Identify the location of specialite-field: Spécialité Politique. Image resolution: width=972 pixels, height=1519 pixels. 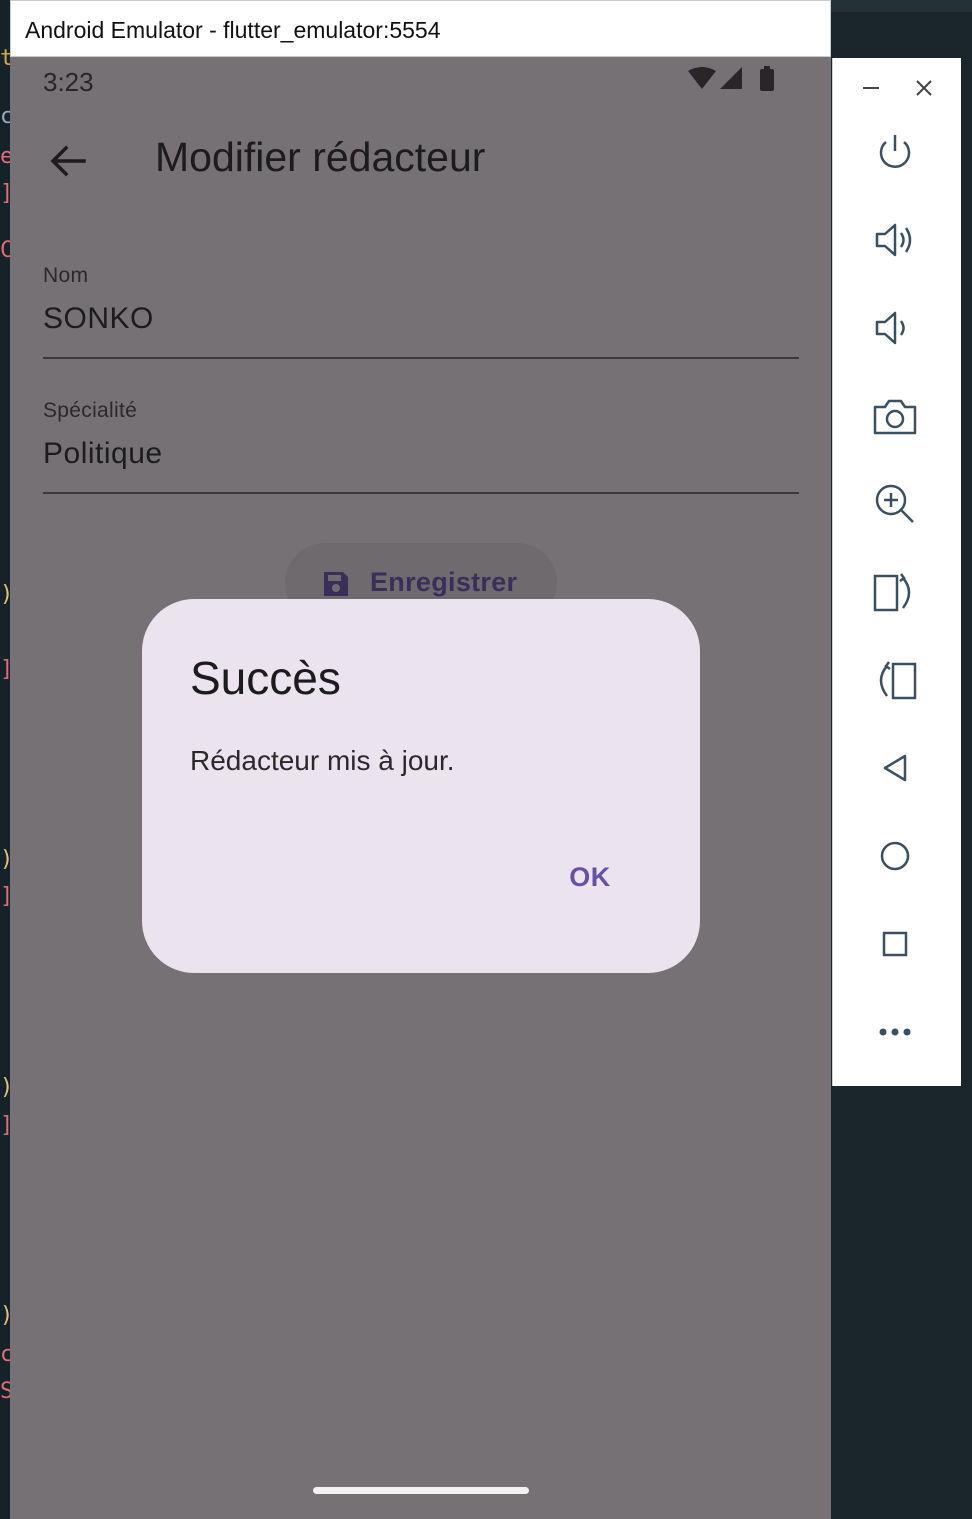
(421, 447).